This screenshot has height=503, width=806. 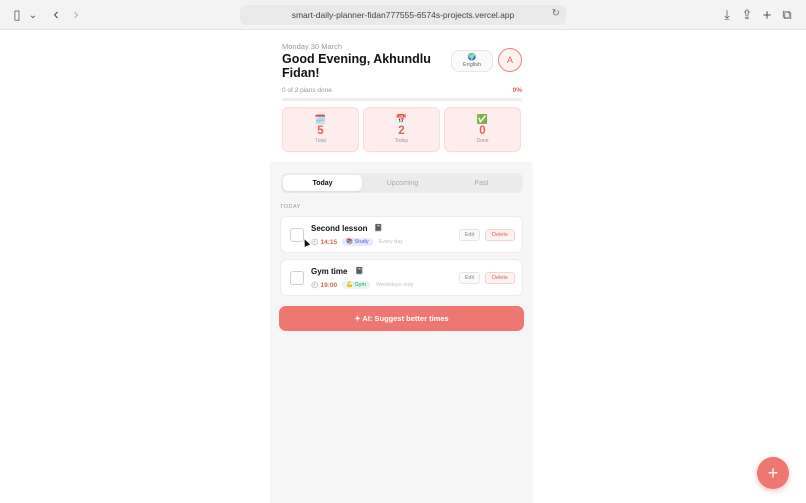 What do you see at coordinates (787, 15) in the screenshot?
I see `tab-overview-icon: ⧉` at bounding box center [787, 15].